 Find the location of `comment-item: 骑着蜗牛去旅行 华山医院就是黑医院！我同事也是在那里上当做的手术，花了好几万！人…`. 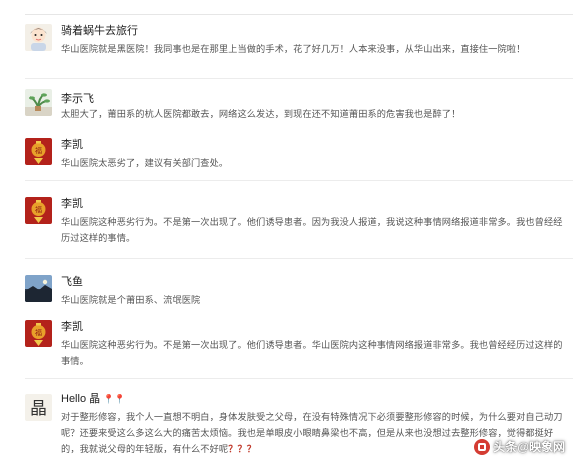

comment-item: 骑着蜗牛去旅行 华山医院就是黑医院！我同事也是在那里上当做的手术，花了好几万！人… is located at coordinates (297, 46).